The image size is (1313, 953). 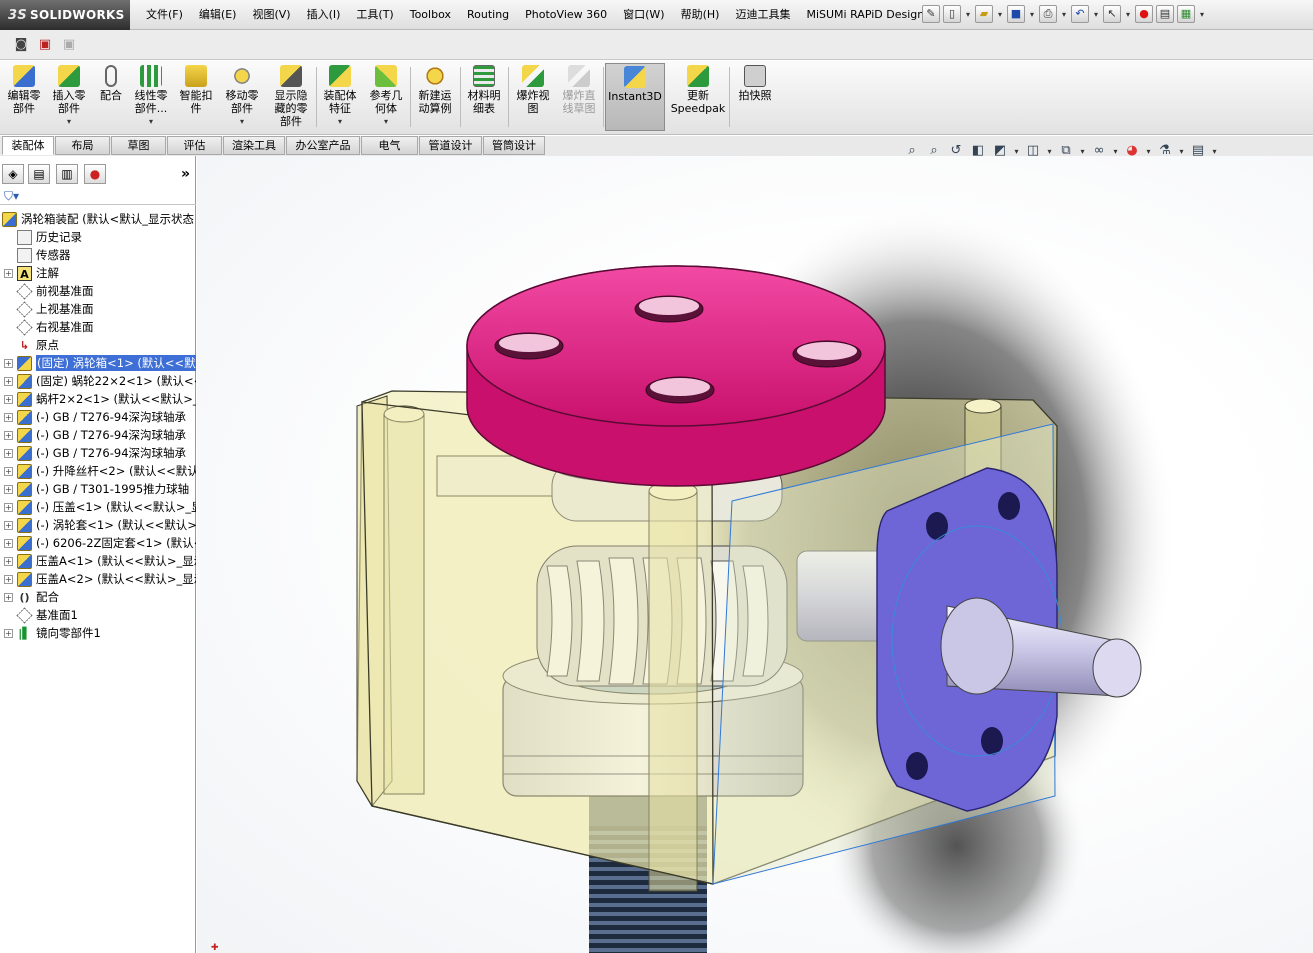 I want to click on tree-item-component: +(固定) 蜗轮22×2<1> (默认<<默, so click(x=98, y=381).